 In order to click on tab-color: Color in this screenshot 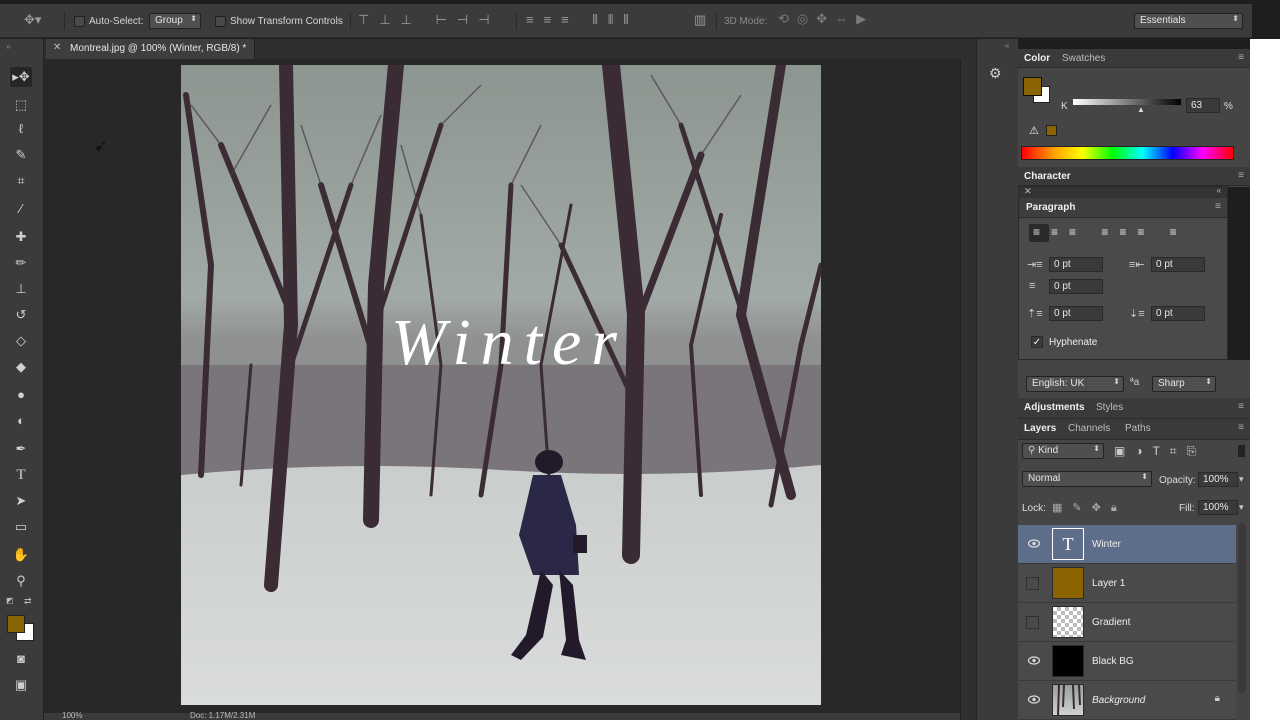, I will do `click(1037, 58)`.